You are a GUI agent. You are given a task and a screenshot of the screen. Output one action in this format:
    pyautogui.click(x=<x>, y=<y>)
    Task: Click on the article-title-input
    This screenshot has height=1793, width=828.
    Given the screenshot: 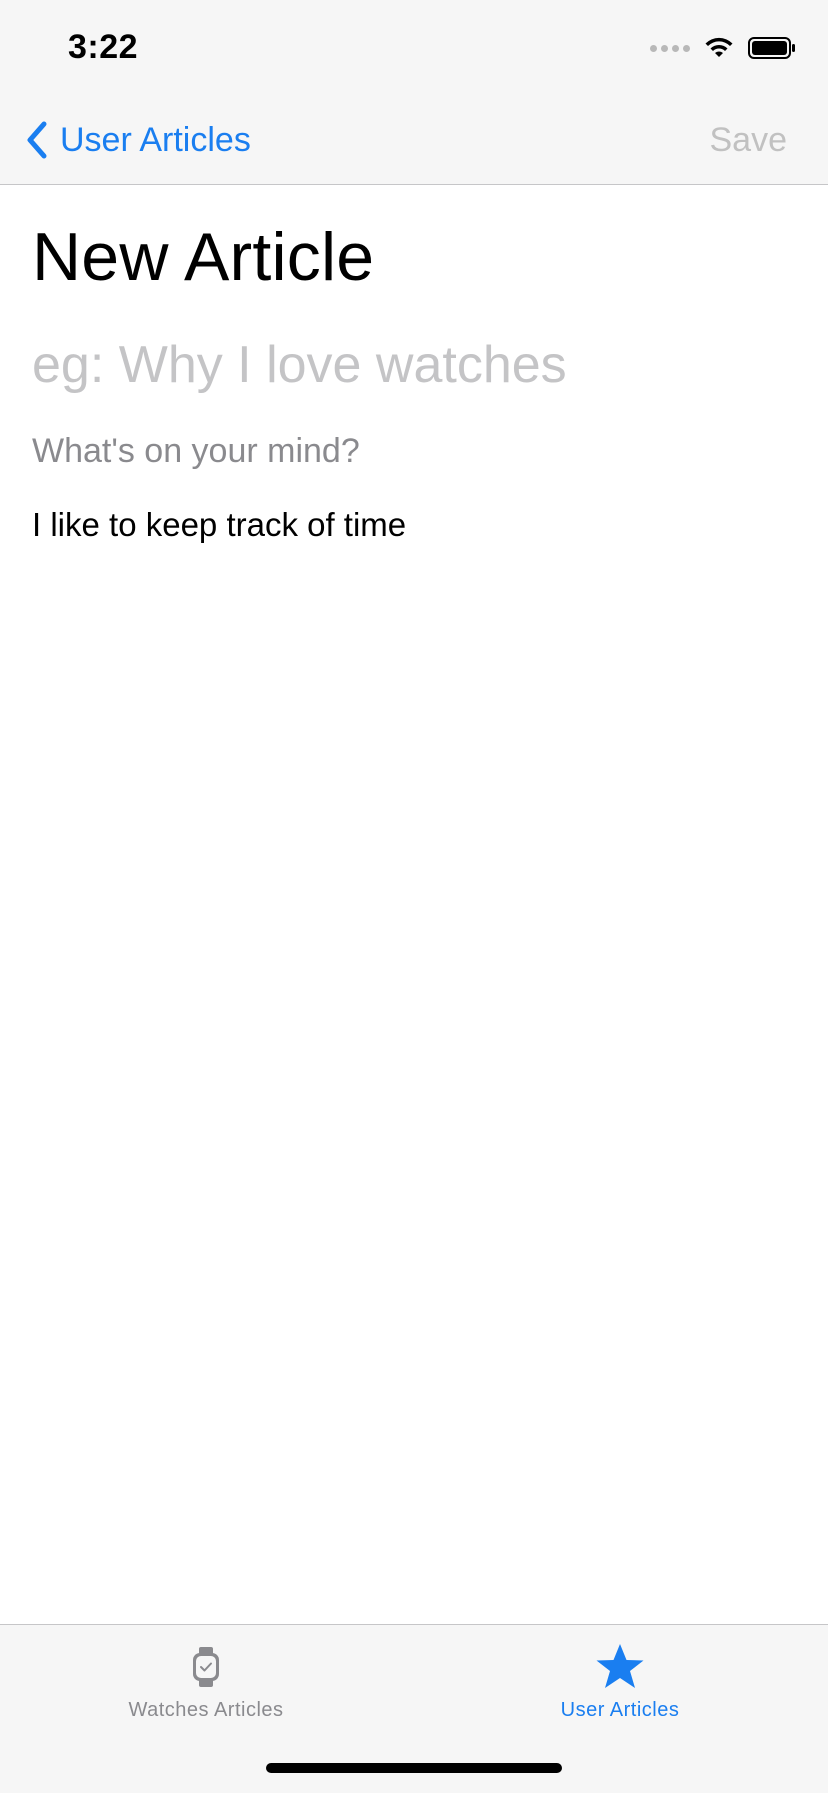 What is the action you would take?
    pyautogui.click(x=412, y=365)
    